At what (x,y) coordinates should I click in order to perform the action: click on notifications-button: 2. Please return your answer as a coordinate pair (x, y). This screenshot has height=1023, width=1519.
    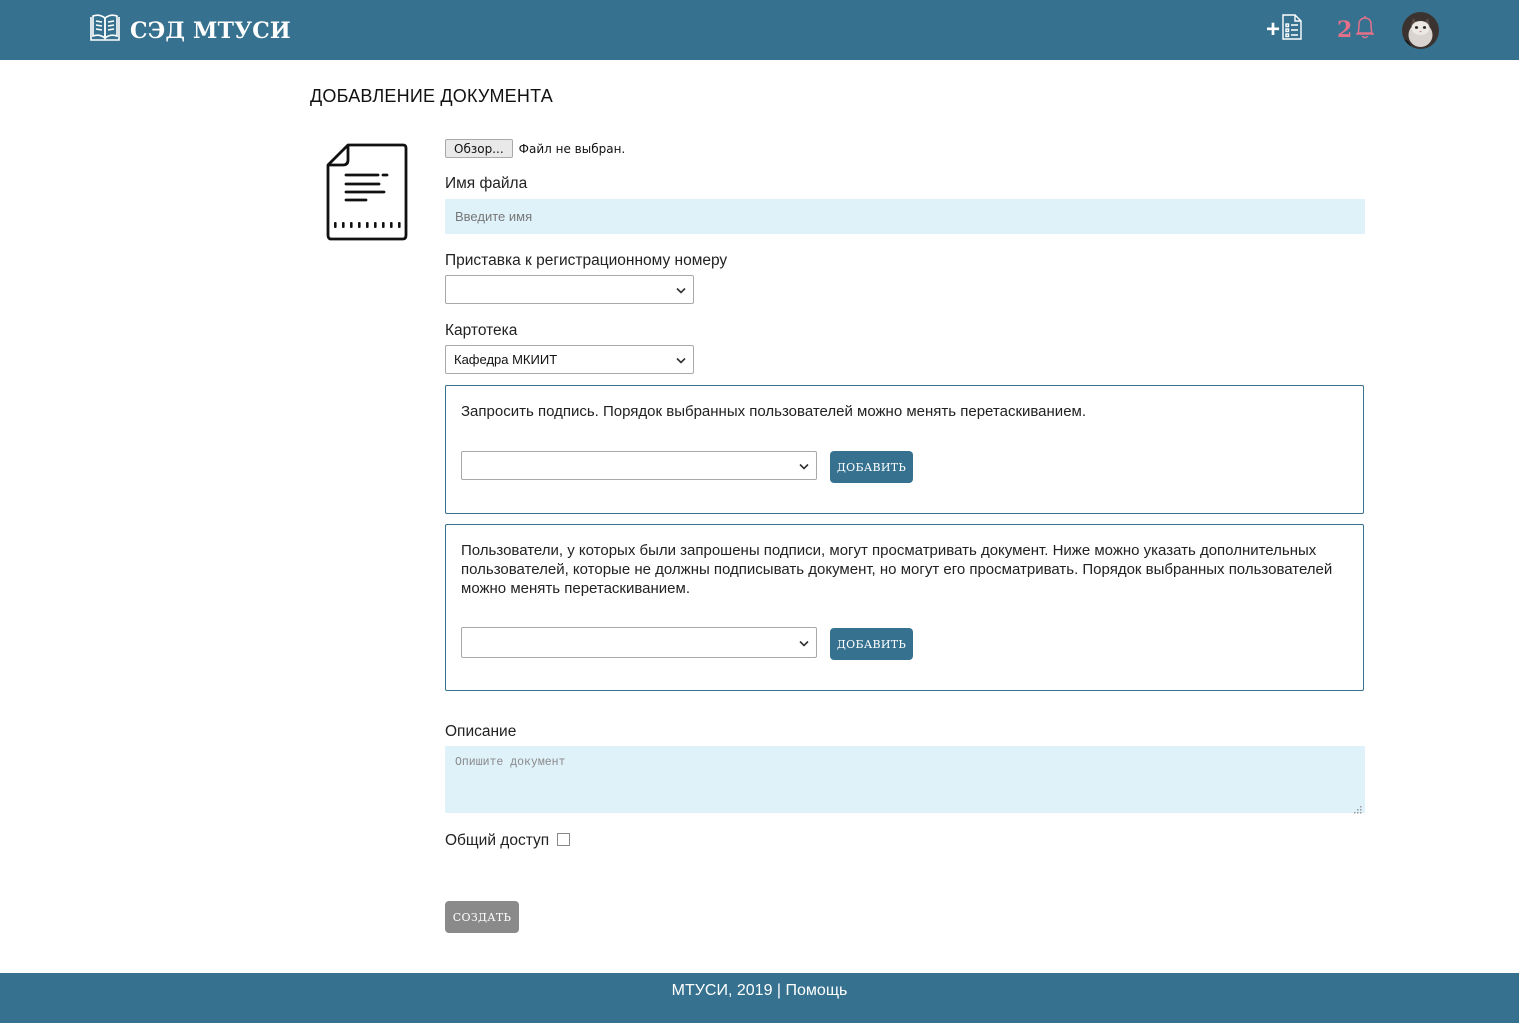
    Looking at the image, I should click on (1356, 29).